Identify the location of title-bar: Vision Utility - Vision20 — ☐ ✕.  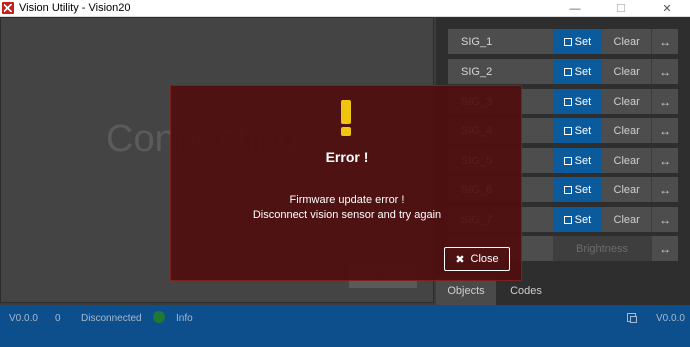
(345, 8).